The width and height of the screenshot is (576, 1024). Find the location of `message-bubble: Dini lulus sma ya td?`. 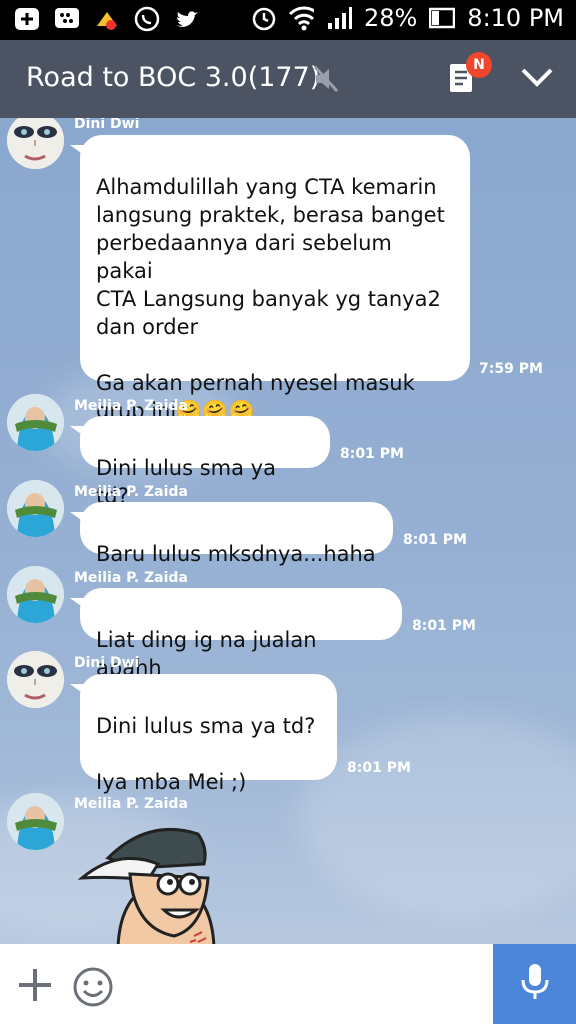

message-bubble: Dini lulus sma ya td? is located at coordinates (200, 462).